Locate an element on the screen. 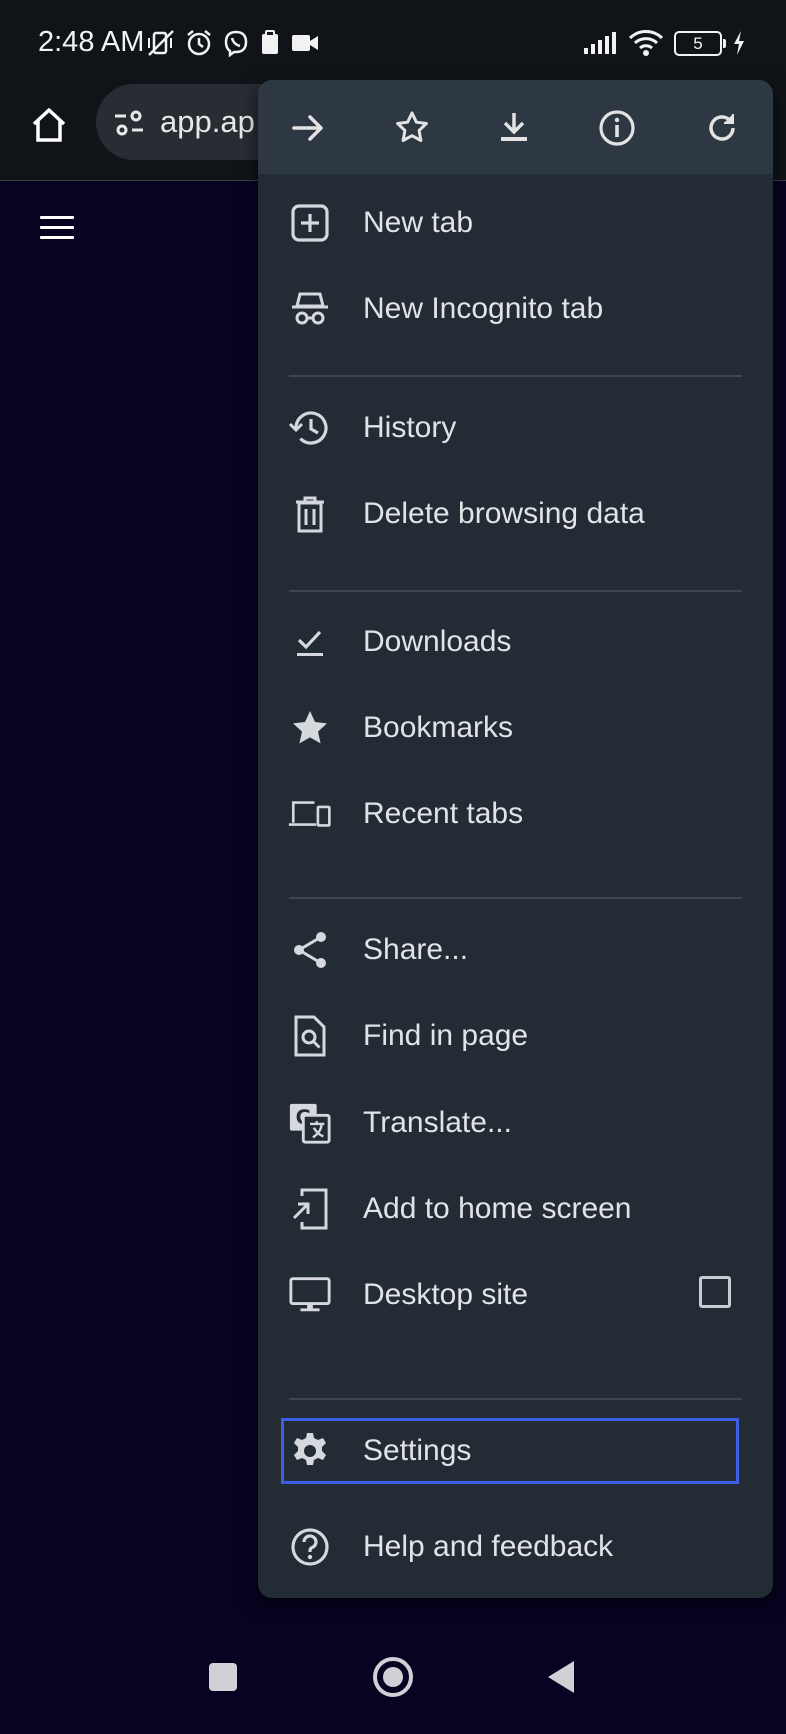 Image resolution: width=786 pixels, height=1734 pixels. download-icon is located at coordinates (514, 127).